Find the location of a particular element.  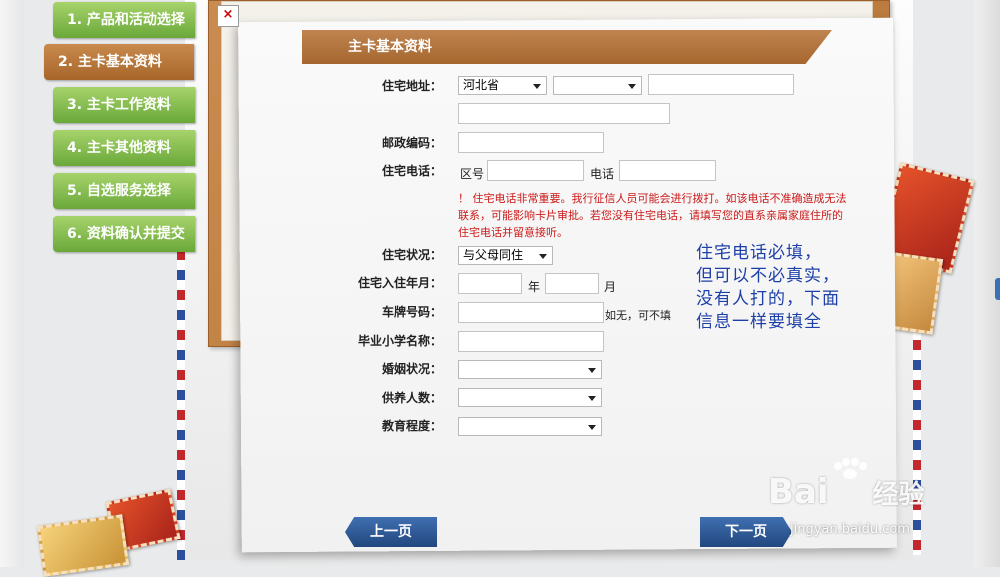

watermark-logo-text: Bai is located at coordinates (798, 492).